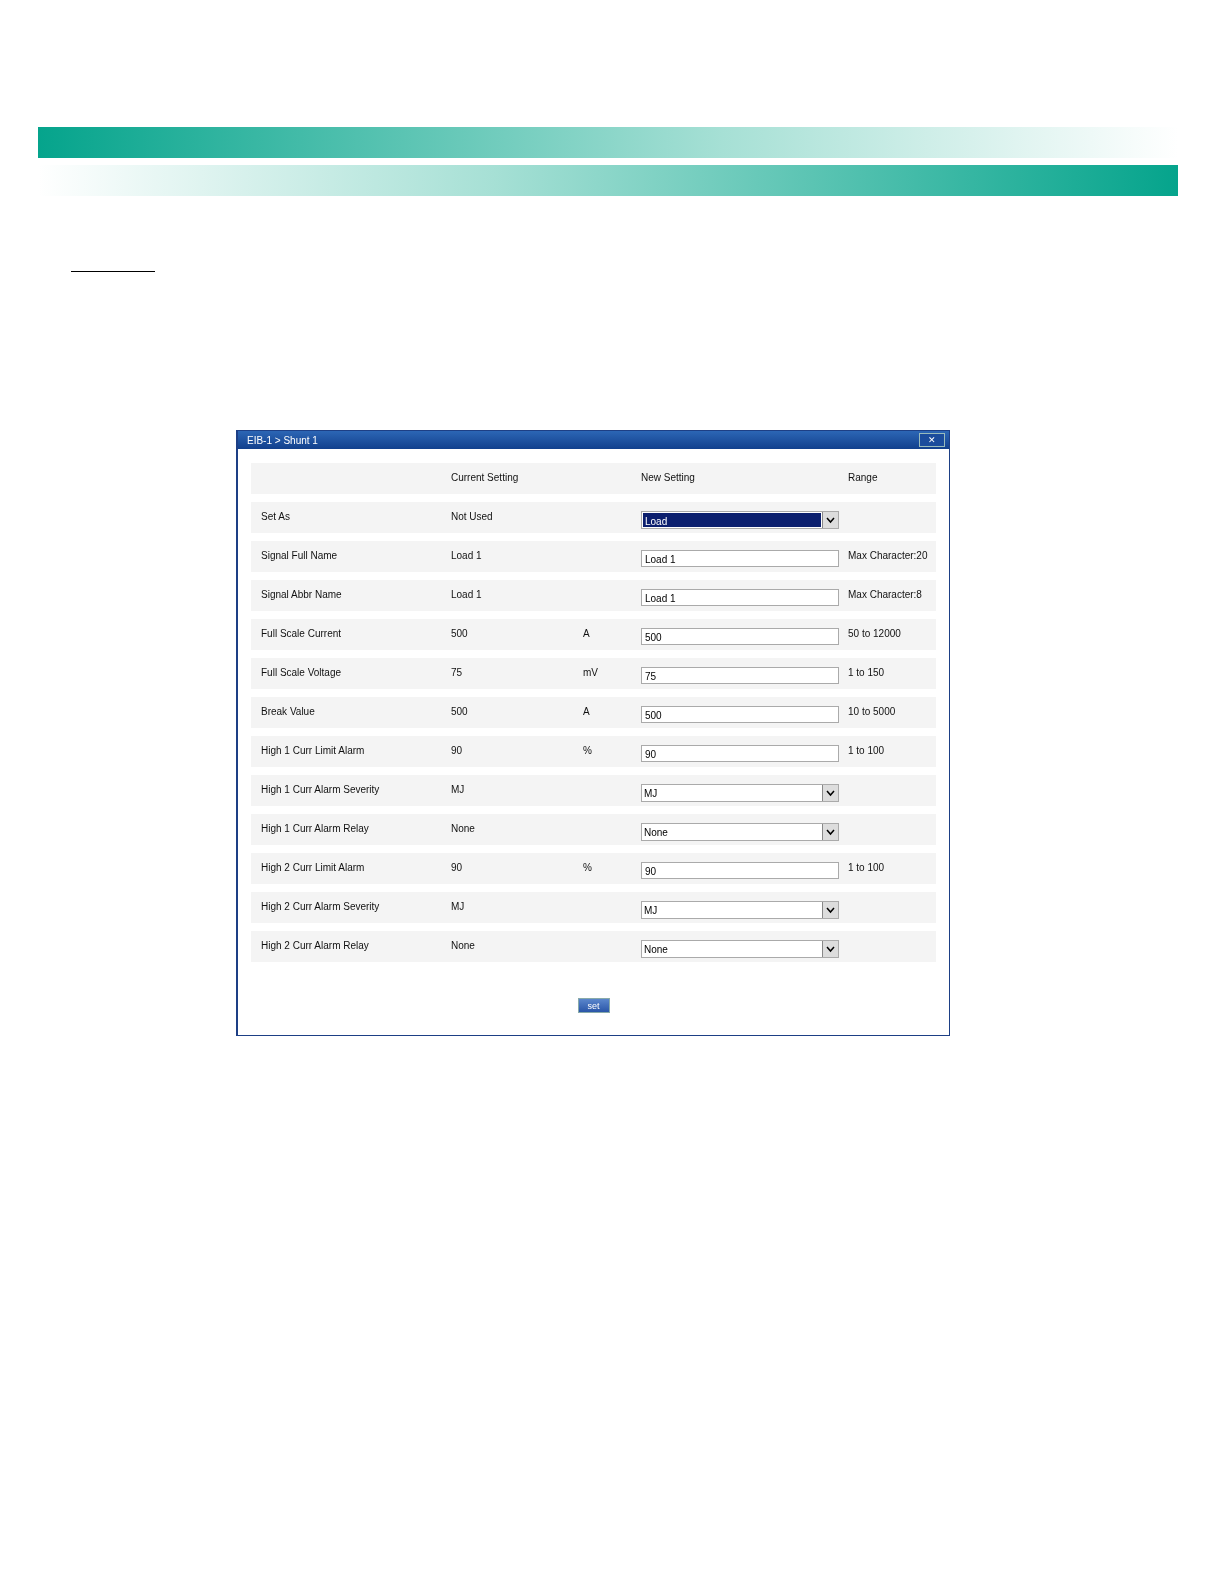 The height and width of the screenshot is (1584, 1224). What do you see at coordinates (300, 555) in the screenshot?
I see `setting-label: Signal Full Name` at bounding box center [300, 555].